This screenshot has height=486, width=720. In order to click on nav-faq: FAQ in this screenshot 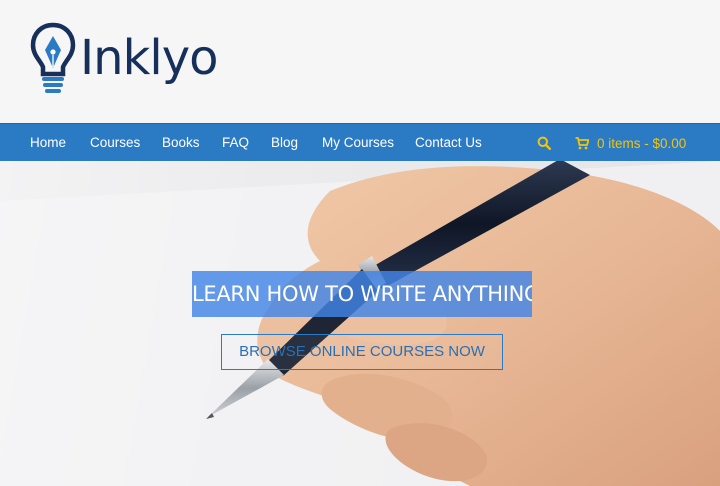, I will do `click(235, 143)`.